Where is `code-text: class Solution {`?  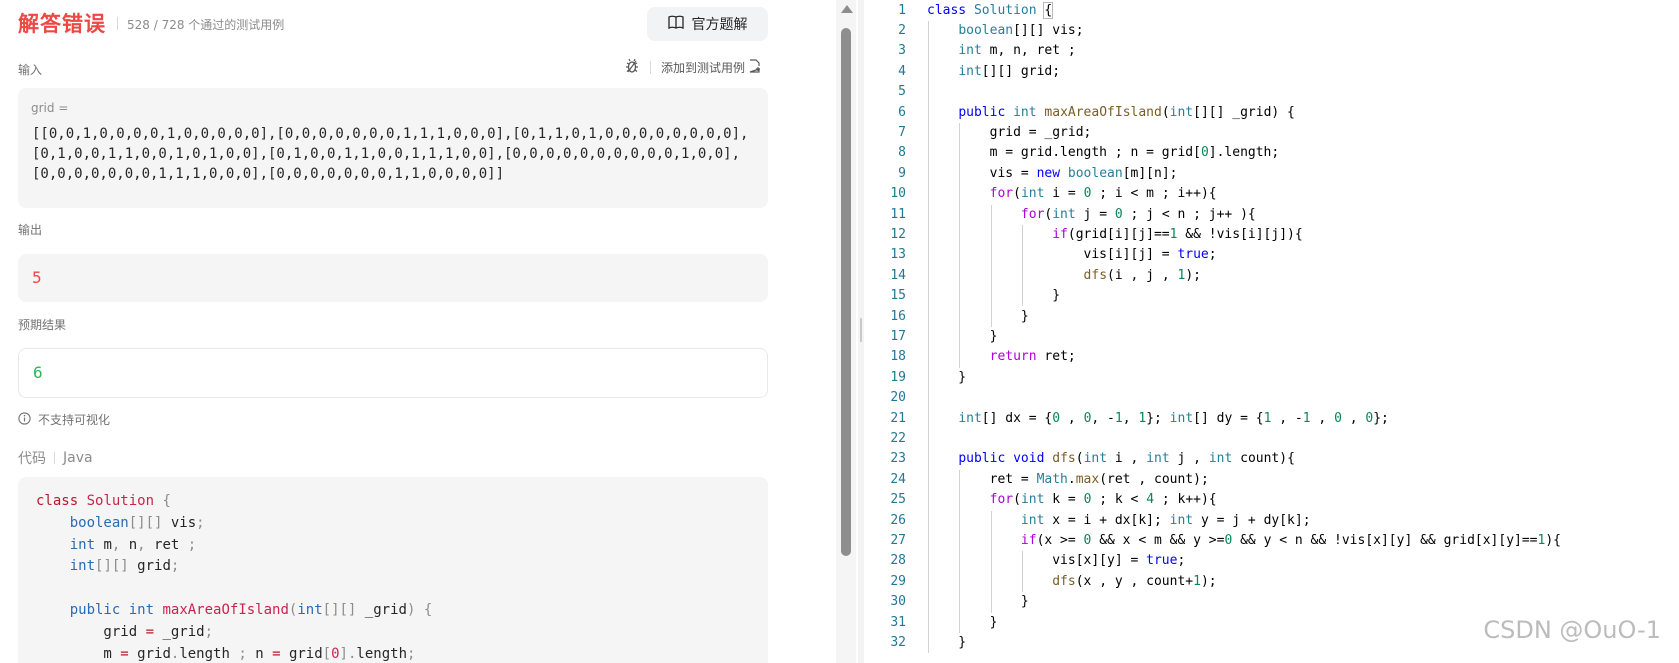
code-text: class Solution { is located at coordinates (990, 11).